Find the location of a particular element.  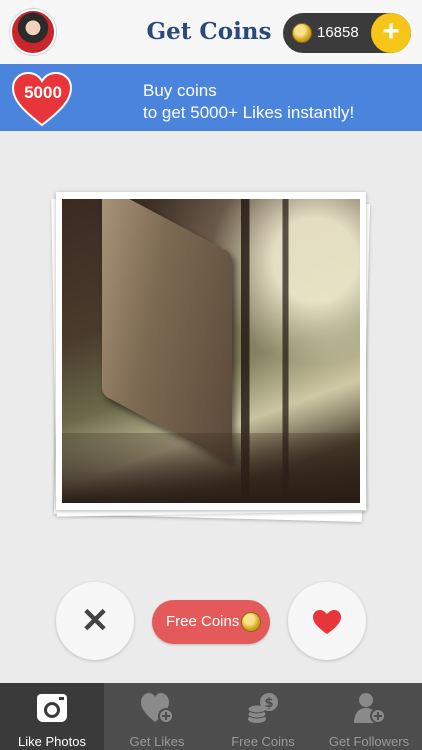

tab-get-followers: Get Followers is located at coordinates (369, 716).